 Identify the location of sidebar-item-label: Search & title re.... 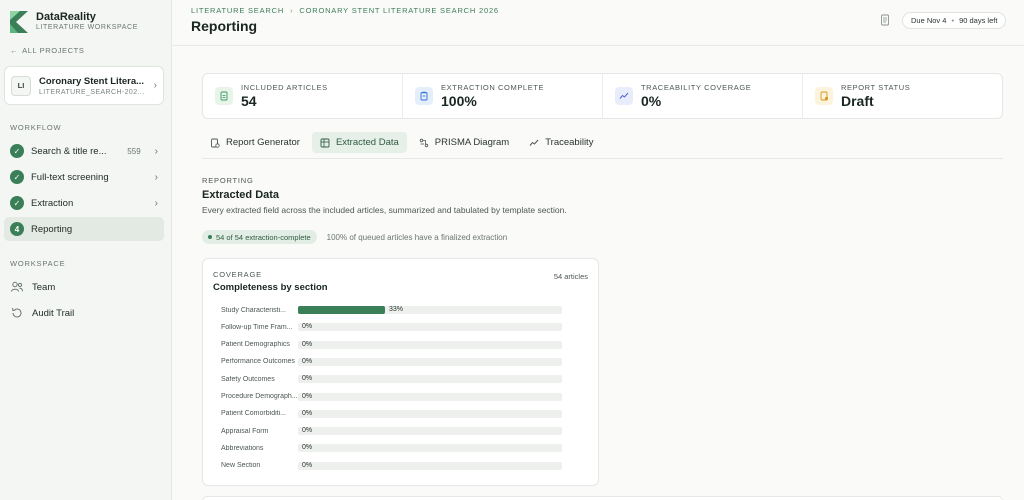
(69, 151).